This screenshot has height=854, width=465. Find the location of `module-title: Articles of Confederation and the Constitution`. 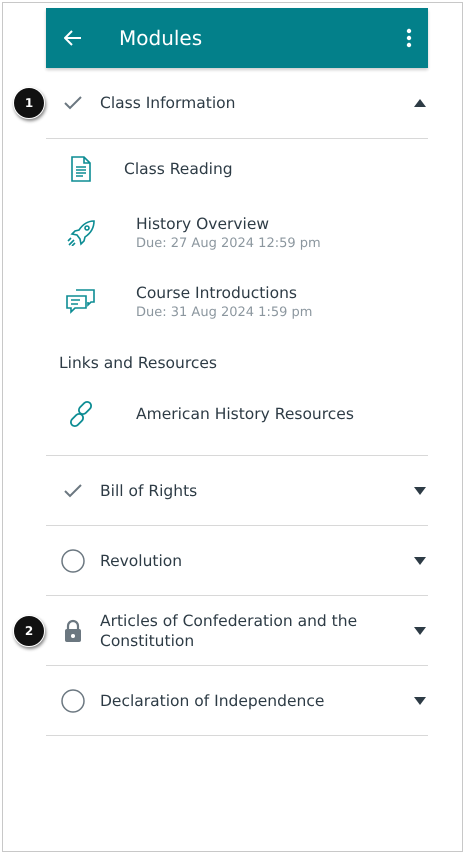

module-title: Articles of Confederation and the Constitution is located at coordinates (229, 630).